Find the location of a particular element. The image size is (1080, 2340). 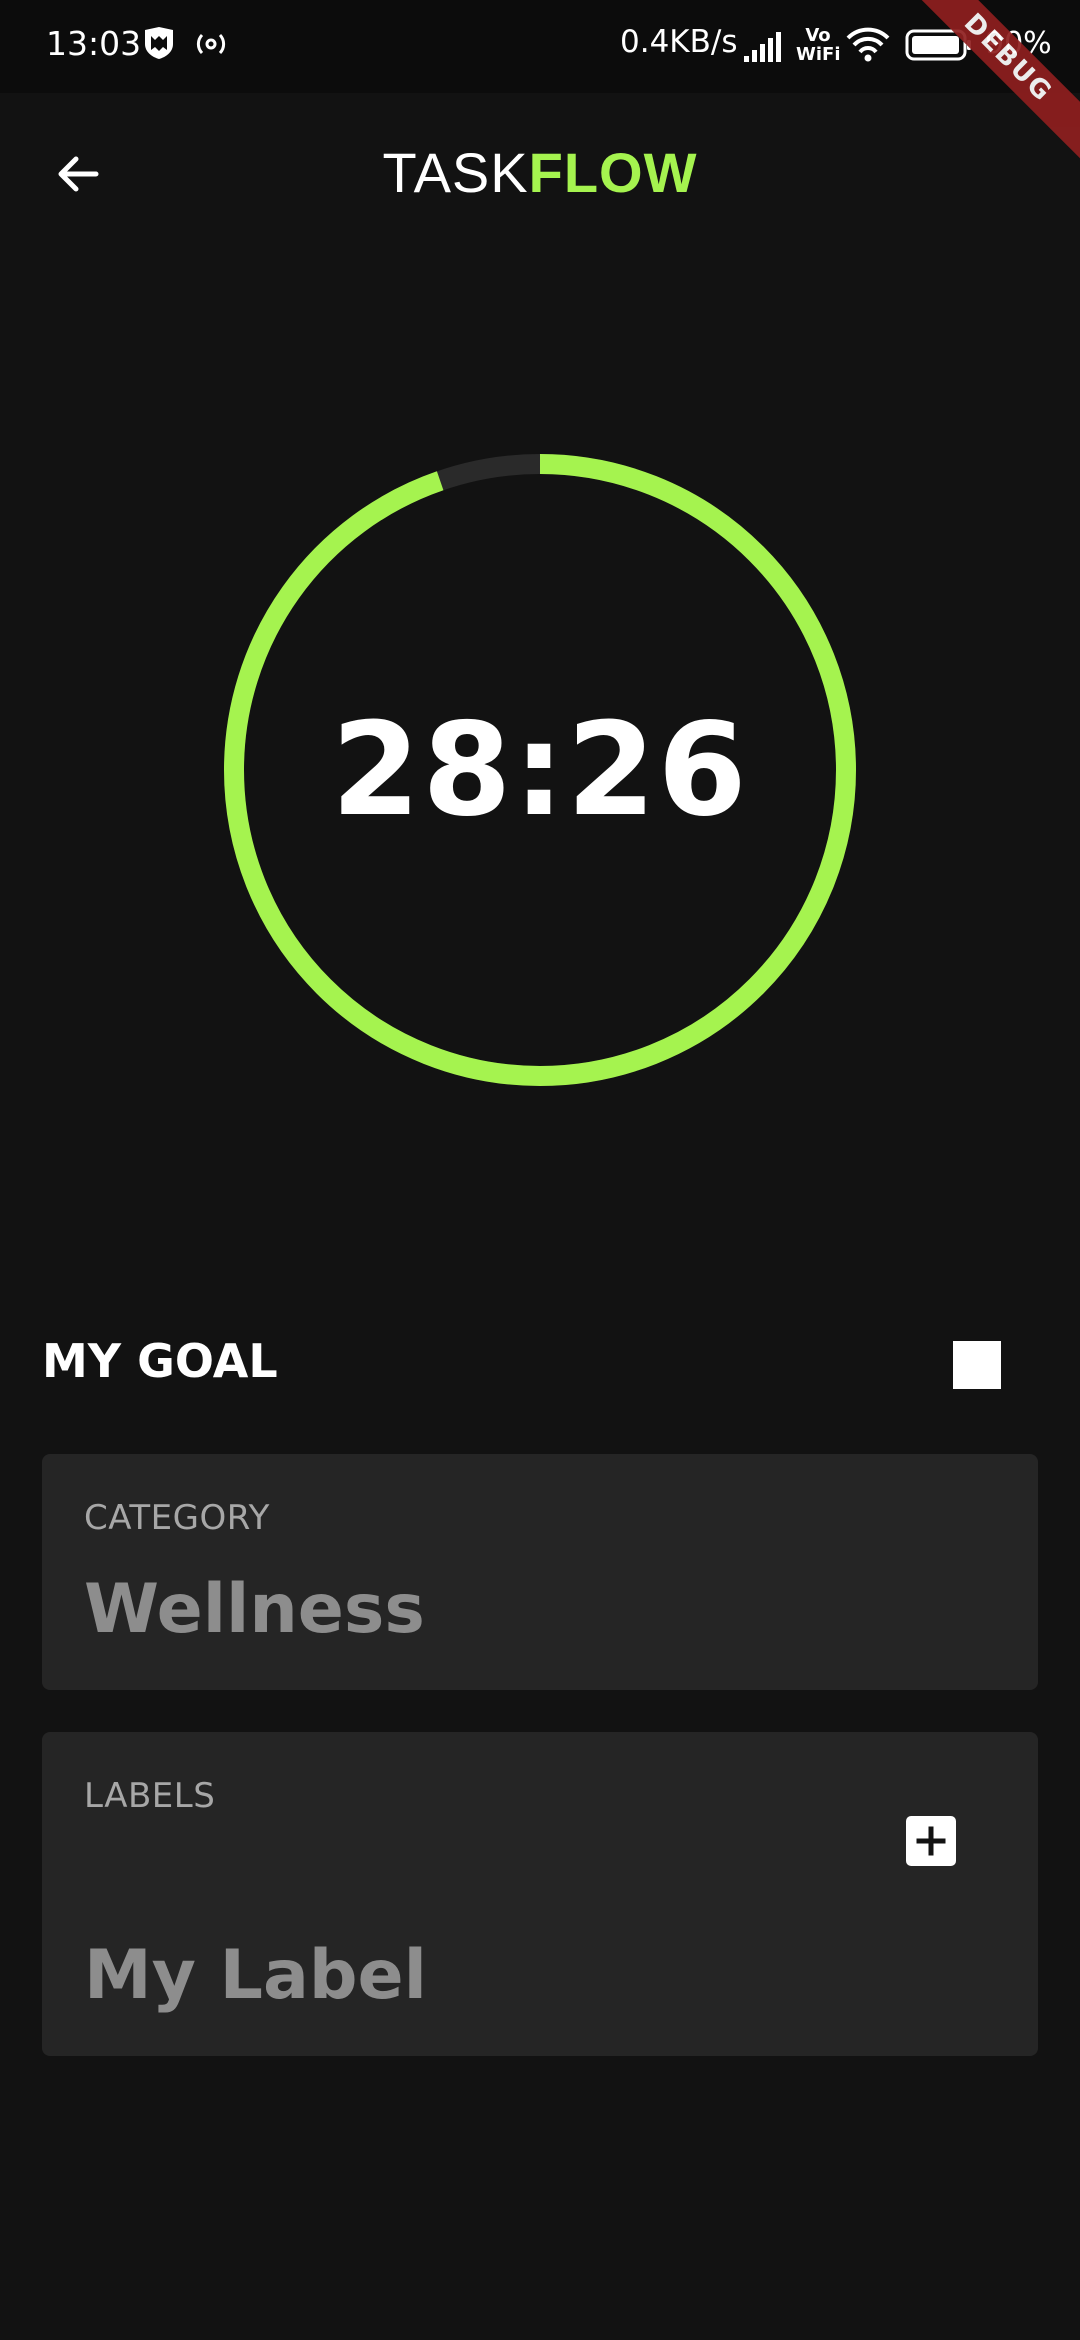

timer-display: 28:26 is located at coordinates (540, 770).